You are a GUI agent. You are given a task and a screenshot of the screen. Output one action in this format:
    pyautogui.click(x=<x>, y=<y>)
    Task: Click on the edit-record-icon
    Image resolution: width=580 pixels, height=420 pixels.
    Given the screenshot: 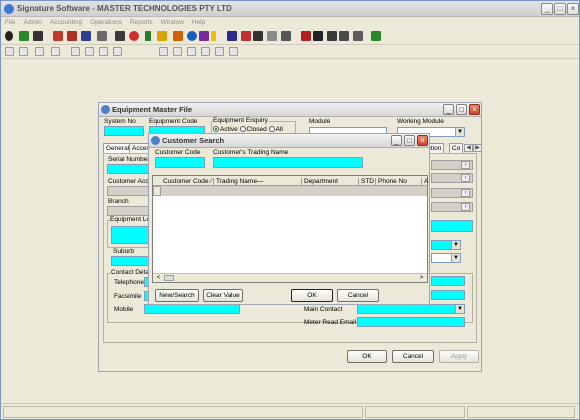 What is the action you would take?
    pyautogui.click(x=23, y=51)
    